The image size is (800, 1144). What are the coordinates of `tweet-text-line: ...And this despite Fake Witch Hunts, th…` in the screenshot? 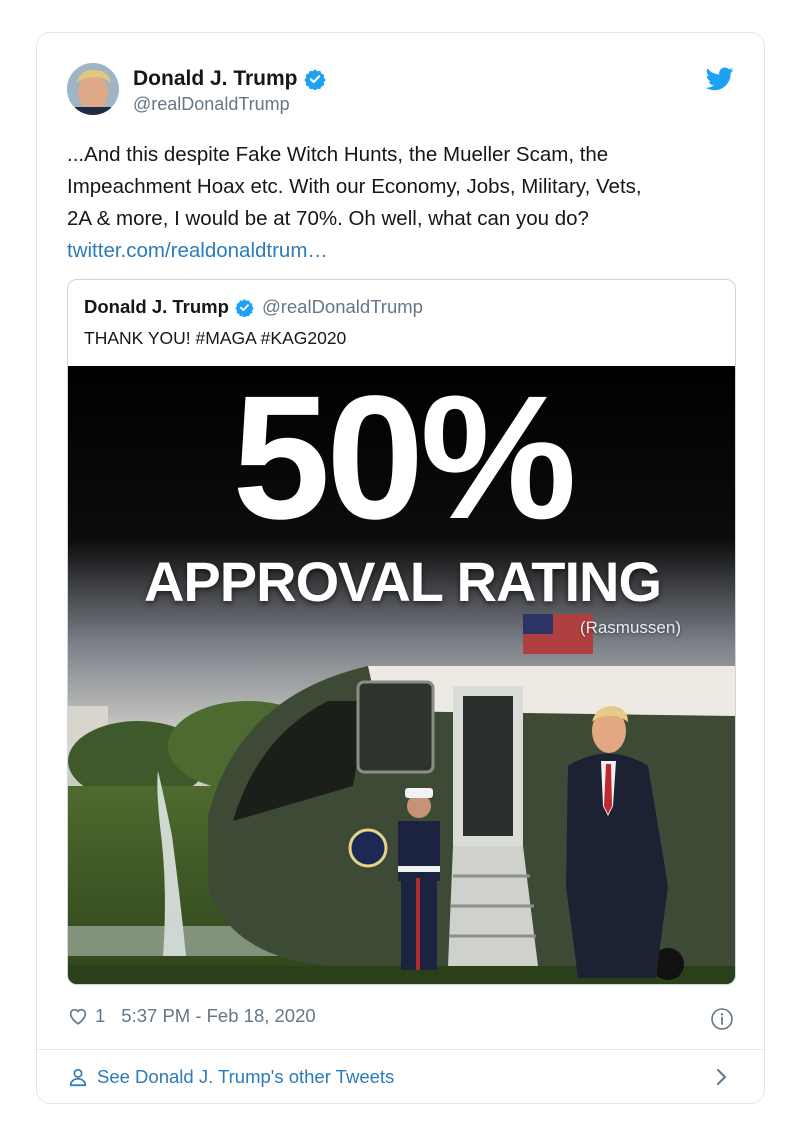 It's located at (338, 154).